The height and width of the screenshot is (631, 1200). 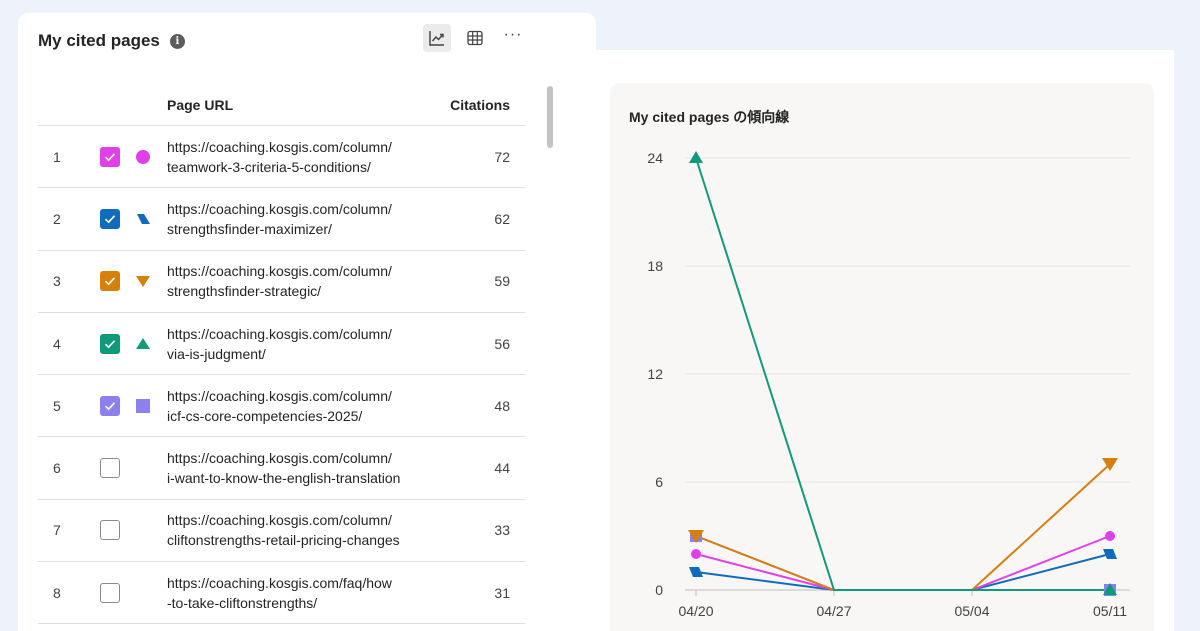 I want to click on y-tick-label: 6, so click(x=659, y=482).